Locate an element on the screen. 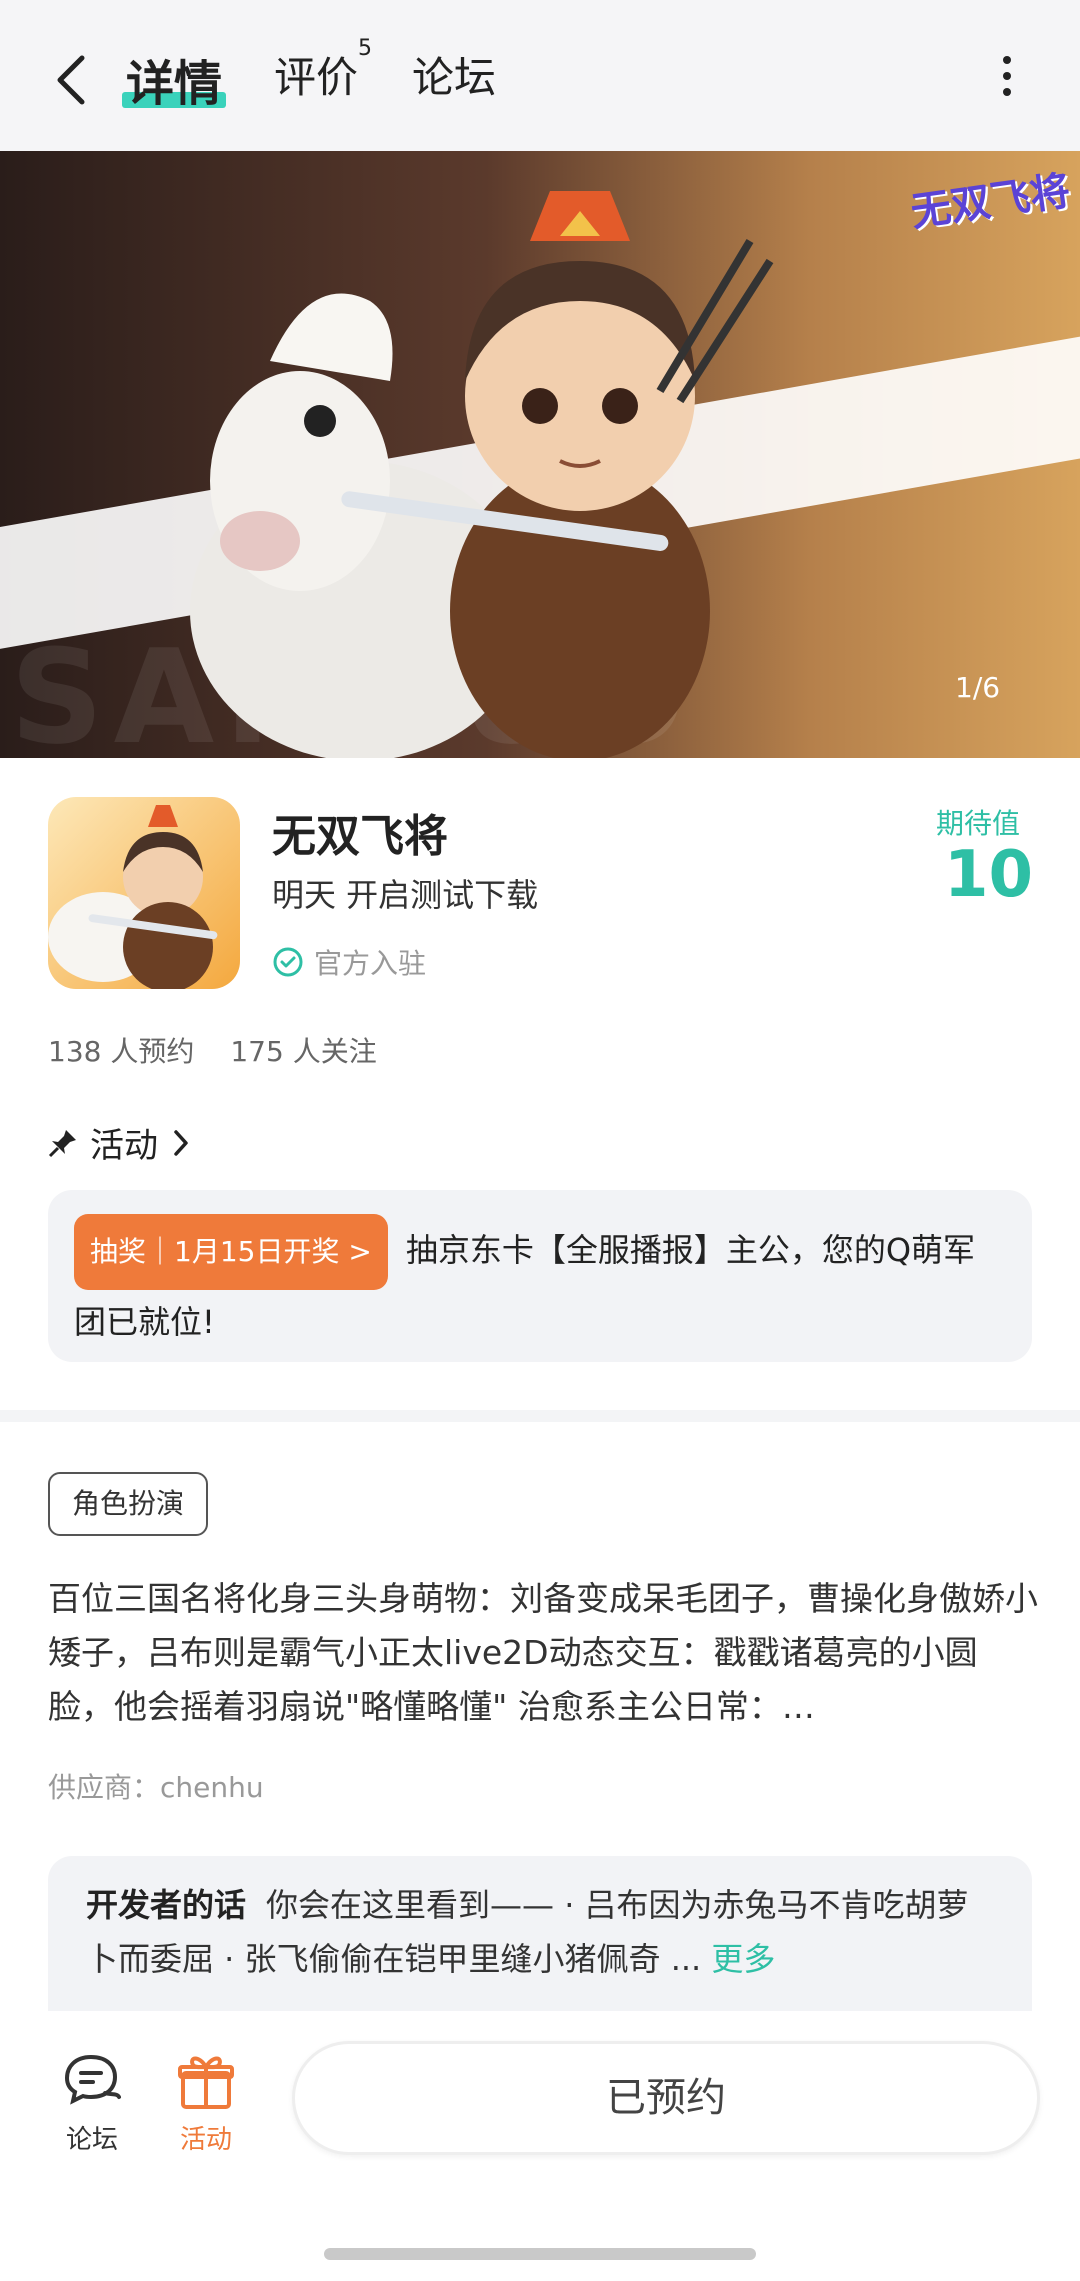 The width and height of the screenshot is (1080, 2281). review-count-badge: 5 is located at coordinates (365, 48).